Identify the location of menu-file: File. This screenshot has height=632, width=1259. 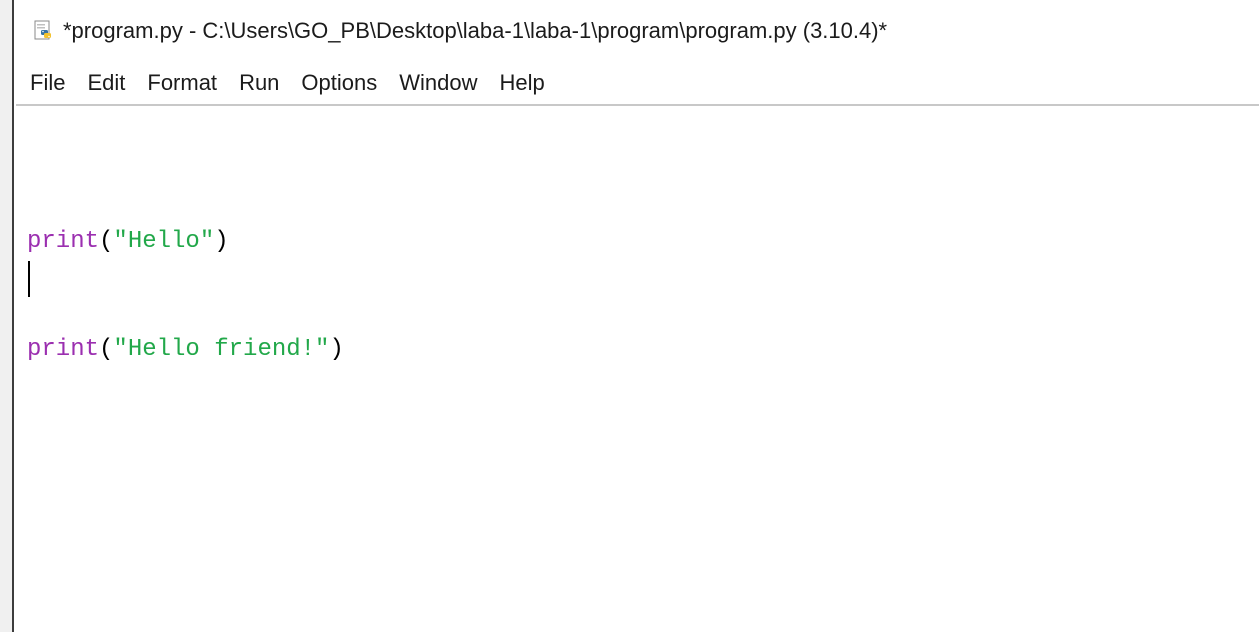
(46, 83).